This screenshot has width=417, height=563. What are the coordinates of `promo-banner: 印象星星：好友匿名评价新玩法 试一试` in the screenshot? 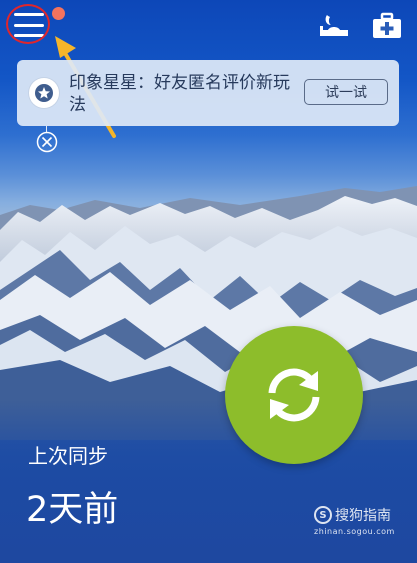 It's located at (208, 93).